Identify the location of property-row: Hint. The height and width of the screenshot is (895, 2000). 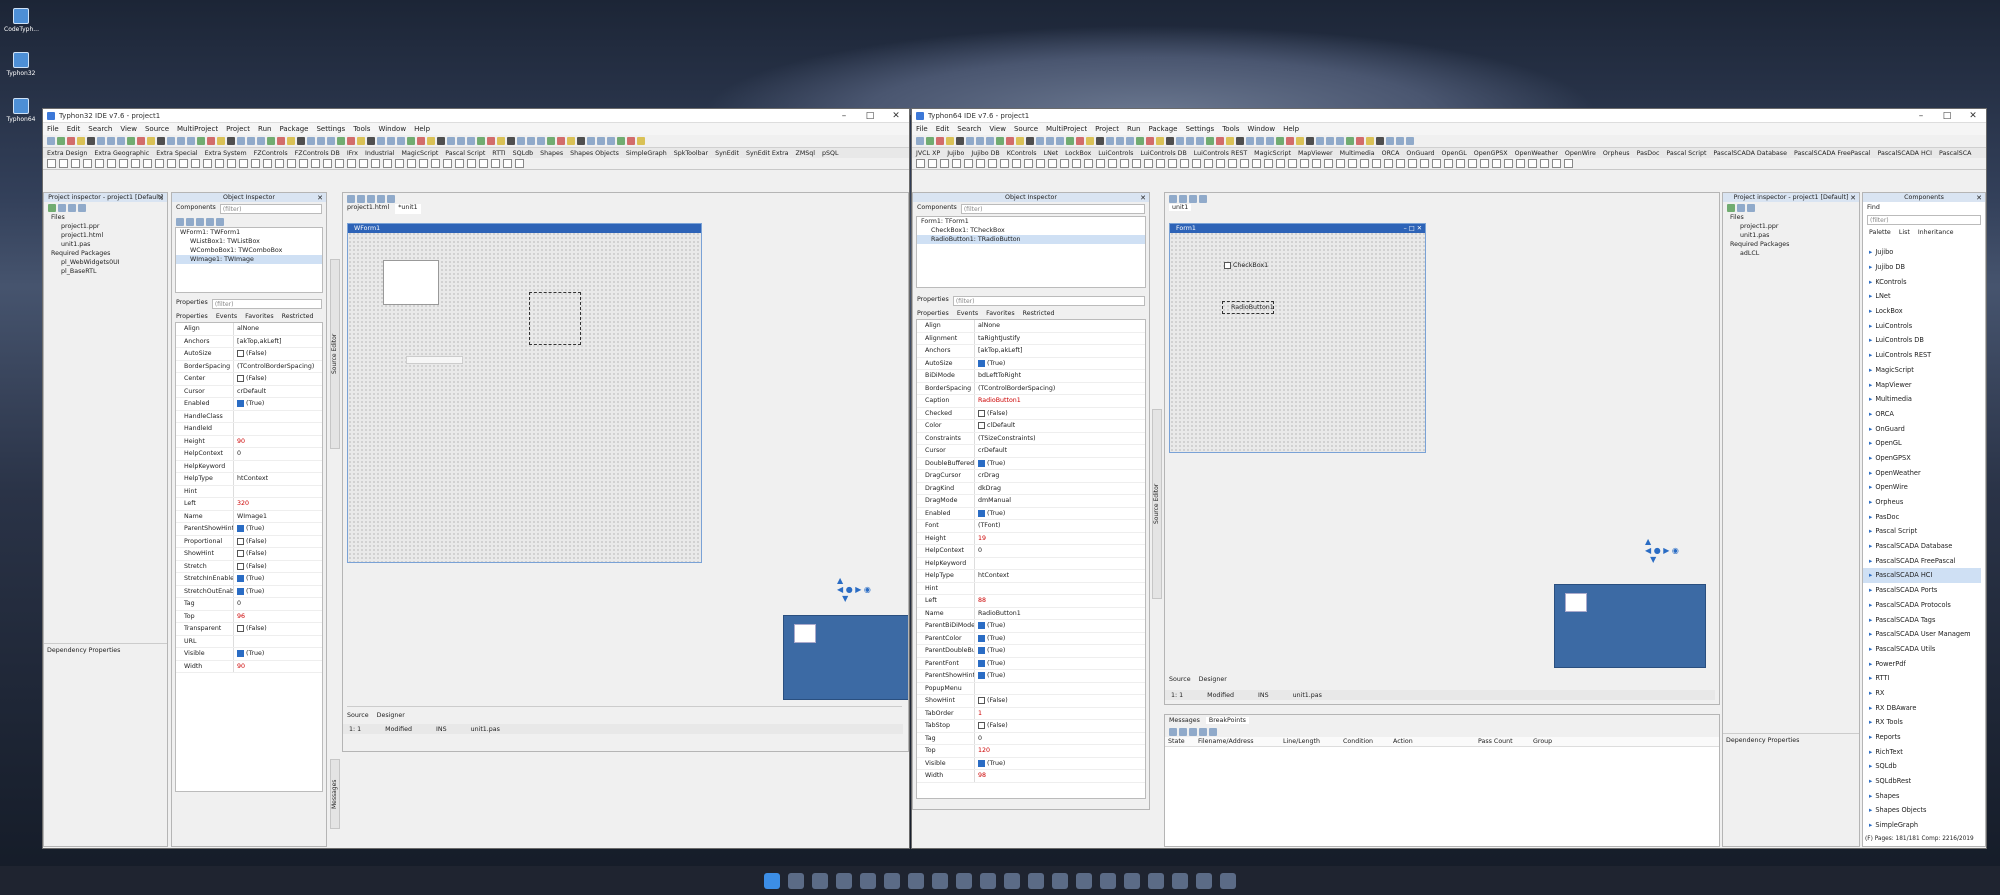
(249, 491).